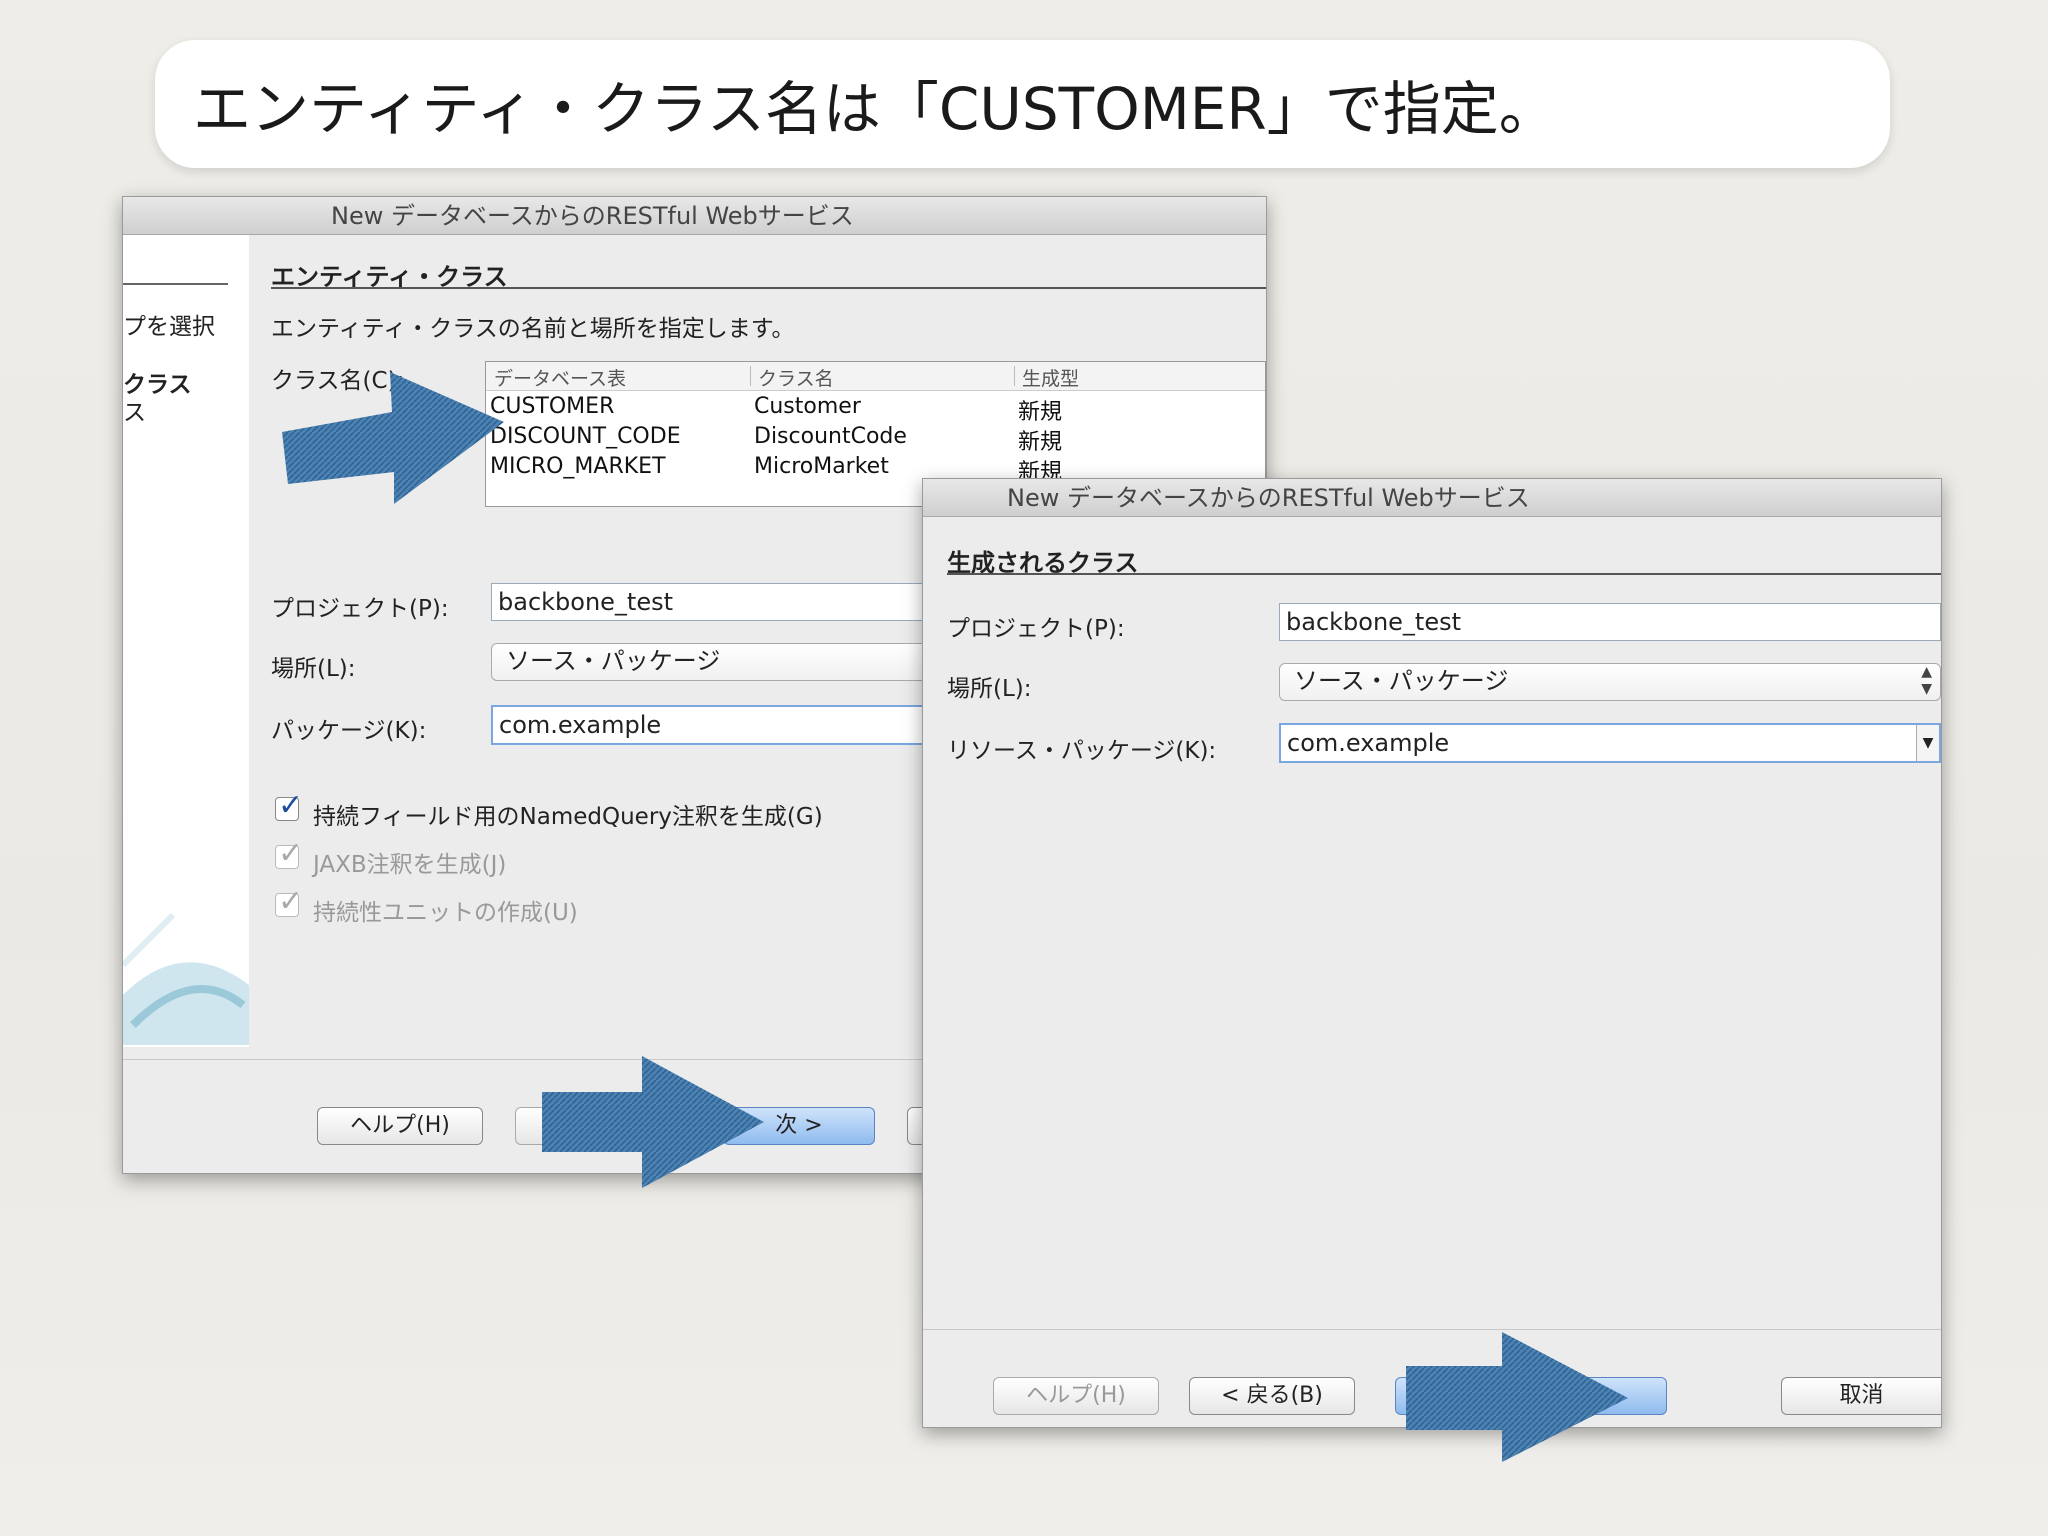 The width and height of the screenshot is (2048, 1536). What do you see at coordinates (445, 913) in the screenshot?
I see `persistence-unit-checkbox-label: 持続性ユニットの作成(U)` at bounding box center [445, 913].